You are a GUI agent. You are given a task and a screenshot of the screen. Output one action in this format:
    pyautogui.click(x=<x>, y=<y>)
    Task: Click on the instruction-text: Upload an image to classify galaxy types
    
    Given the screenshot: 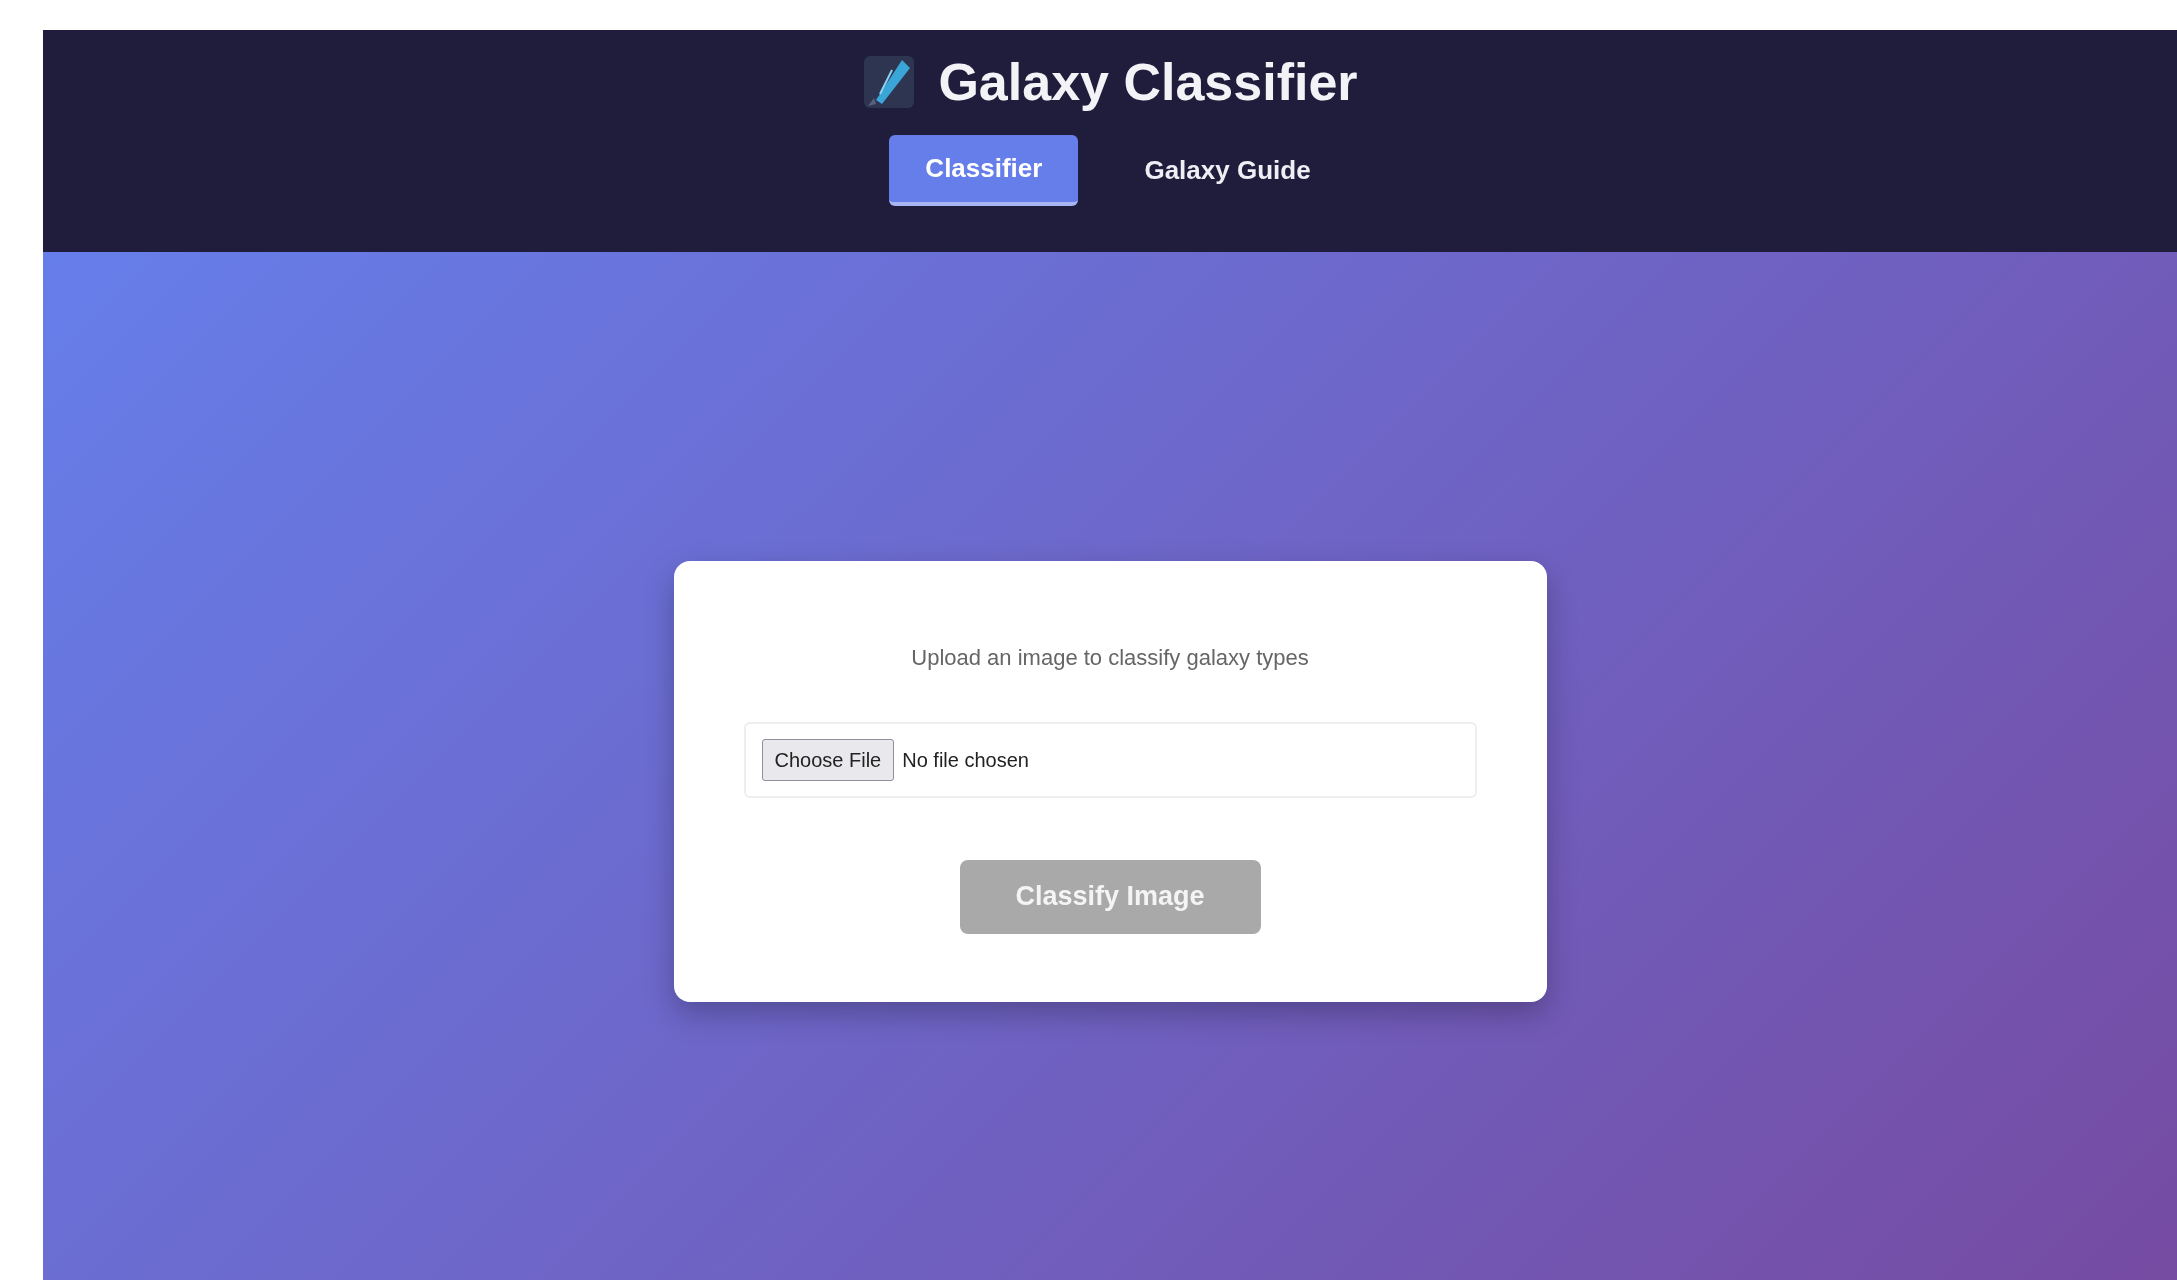 What is the action you would take?
    pyautogui.click(x=1110, y=657)
    